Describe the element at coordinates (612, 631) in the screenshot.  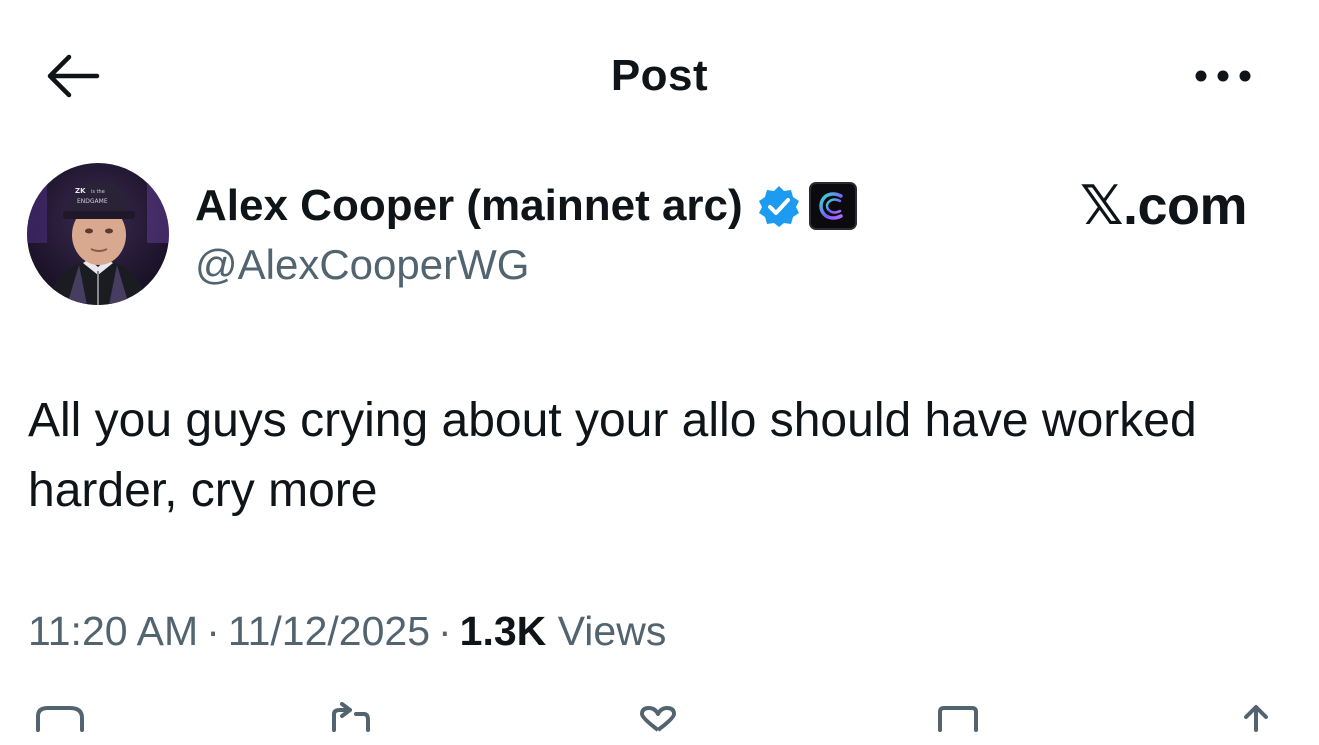
I see `views-label: Views` at that location.